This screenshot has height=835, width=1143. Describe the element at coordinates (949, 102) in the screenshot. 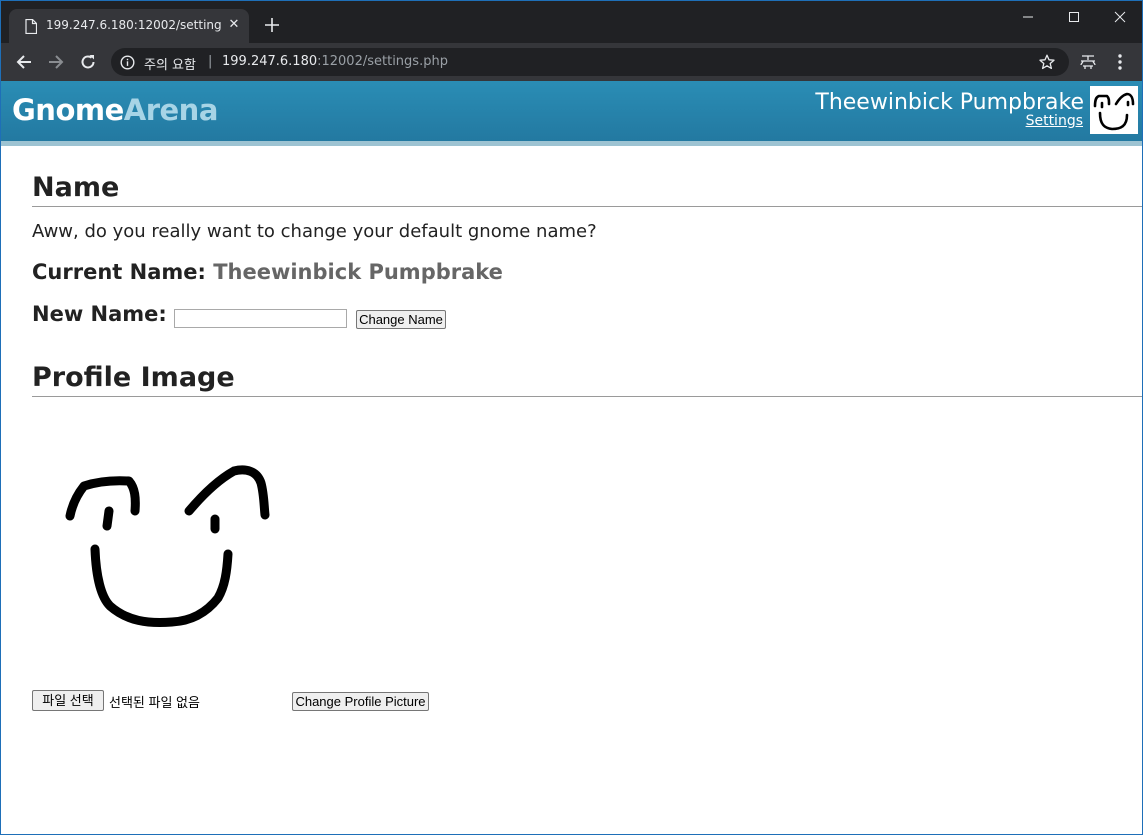

I see `header-user-name: Theewinbick Pumpbrake` at that location.